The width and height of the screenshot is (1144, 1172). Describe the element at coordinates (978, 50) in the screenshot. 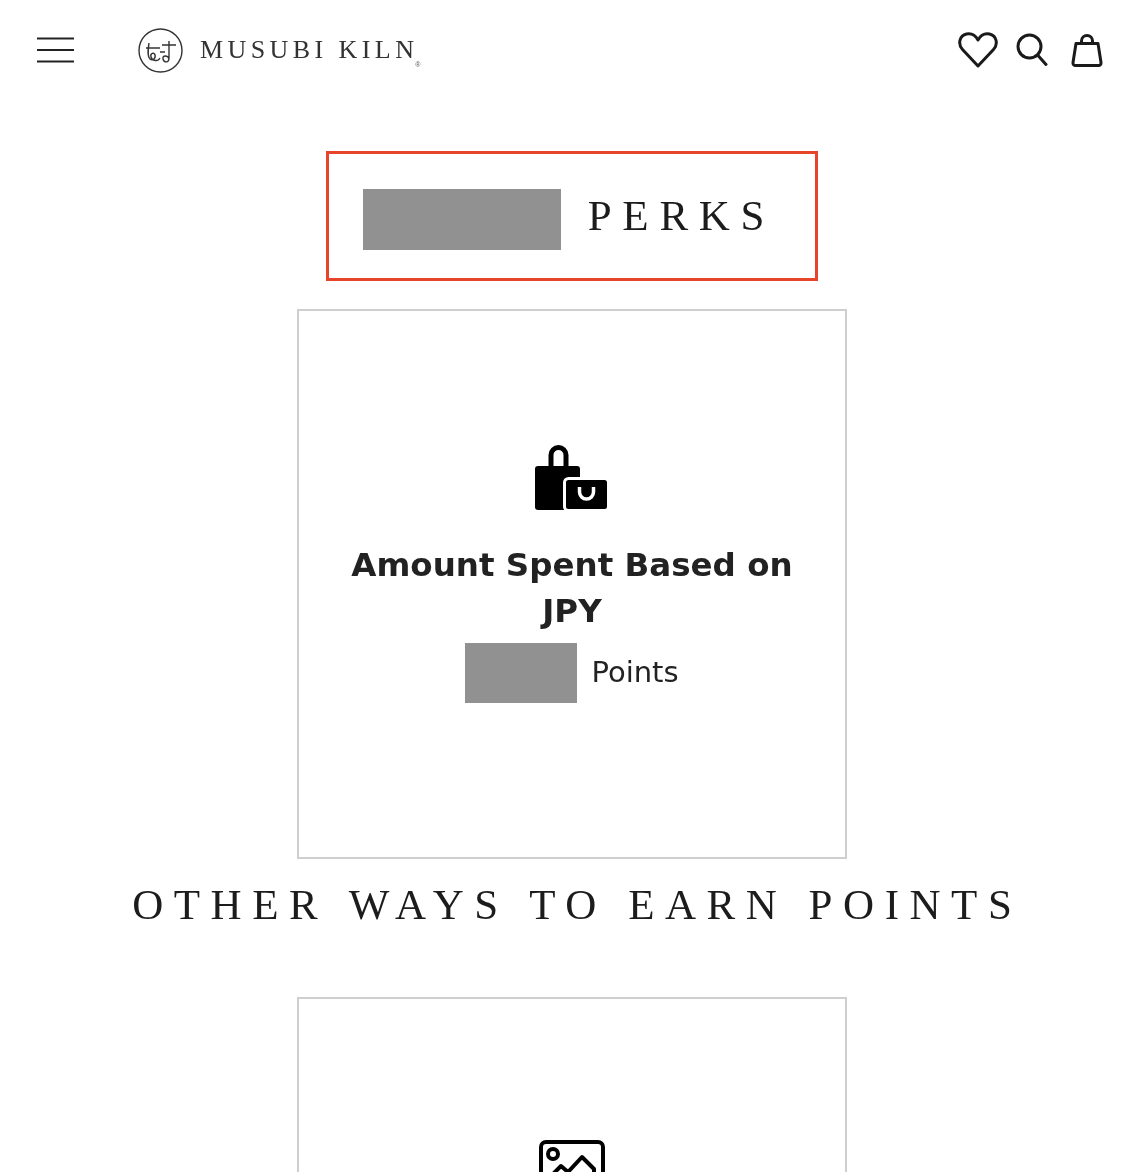

I see `heart-icon` at that location.